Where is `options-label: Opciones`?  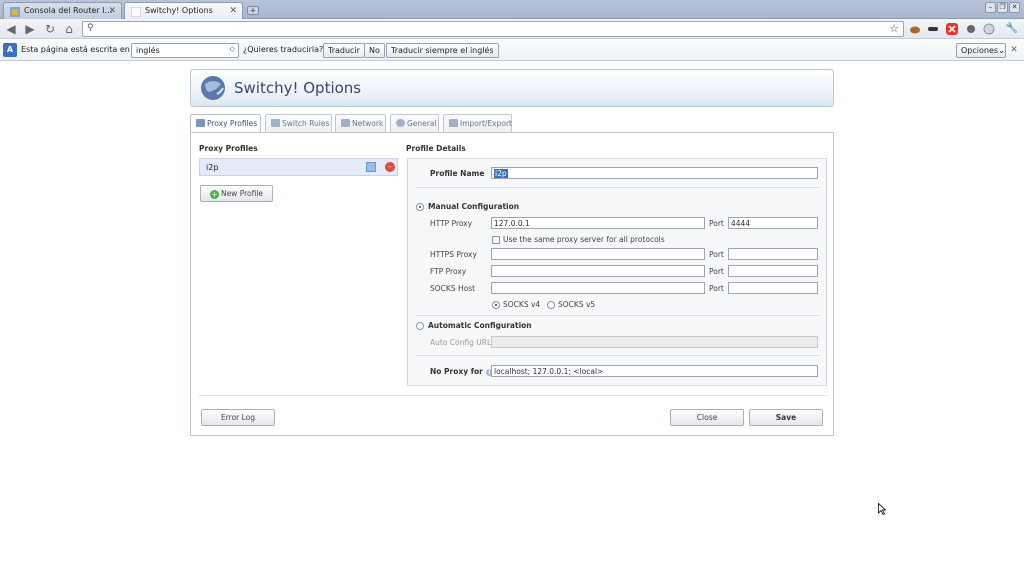
options-label: Opciones is located at coordinates (980, 50).